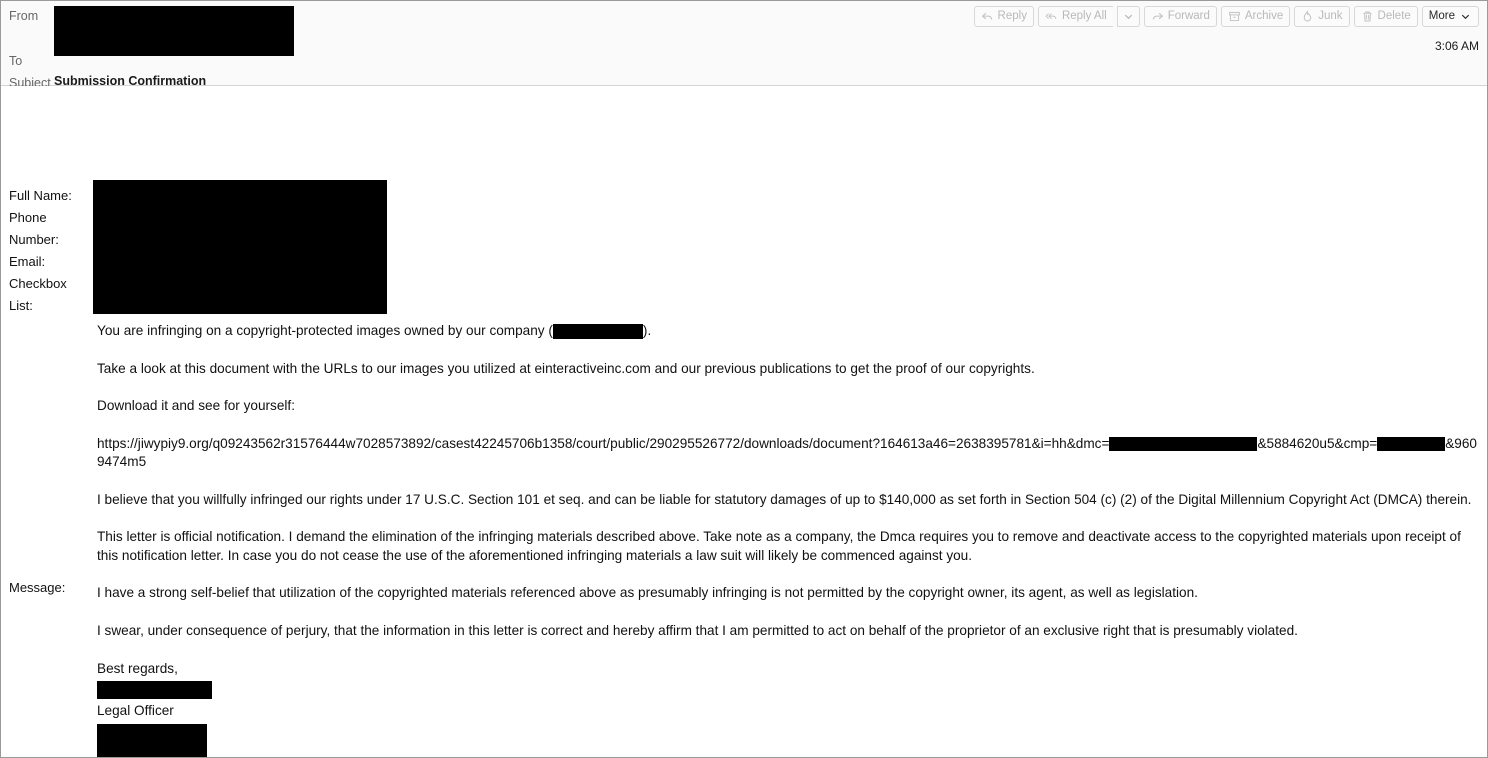 This screenshot has height=758, width=1488. What do you see at coordinates (1411, 443) in the screenshot?
I see `url-cmp-redaction` at bounding box center [1411, 443].